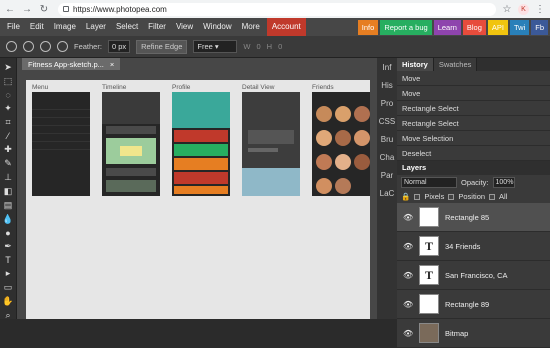 Image resolution: width=550 pixels, height=348 pixels. I want to click on healing-brush-icon: ✚, so click(8, 149).